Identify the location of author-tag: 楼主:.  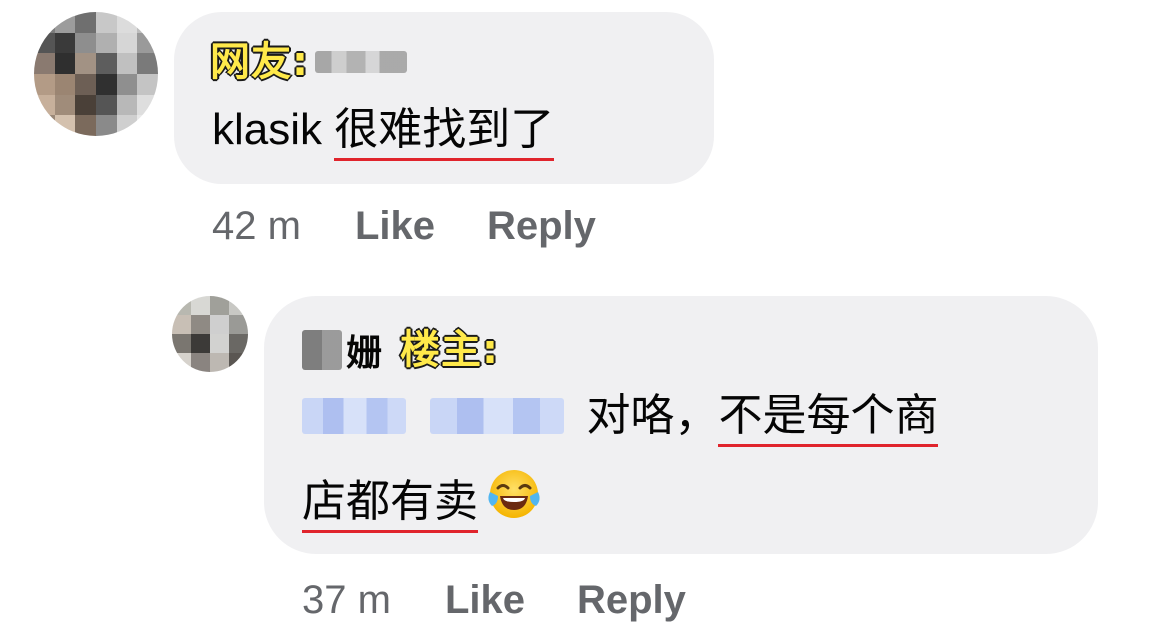
(449, 350).